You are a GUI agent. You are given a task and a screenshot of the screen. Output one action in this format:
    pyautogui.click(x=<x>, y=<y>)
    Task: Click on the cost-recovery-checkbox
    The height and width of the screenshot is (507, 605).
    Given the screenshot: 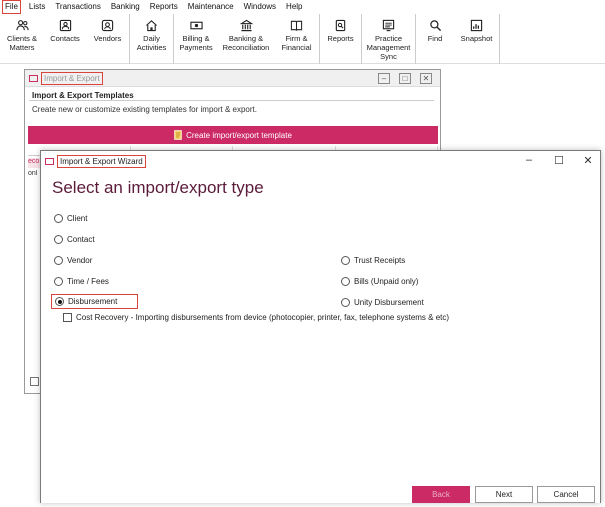 What is the action you would take?
    pyautogui.click(x=67, y=317)
    